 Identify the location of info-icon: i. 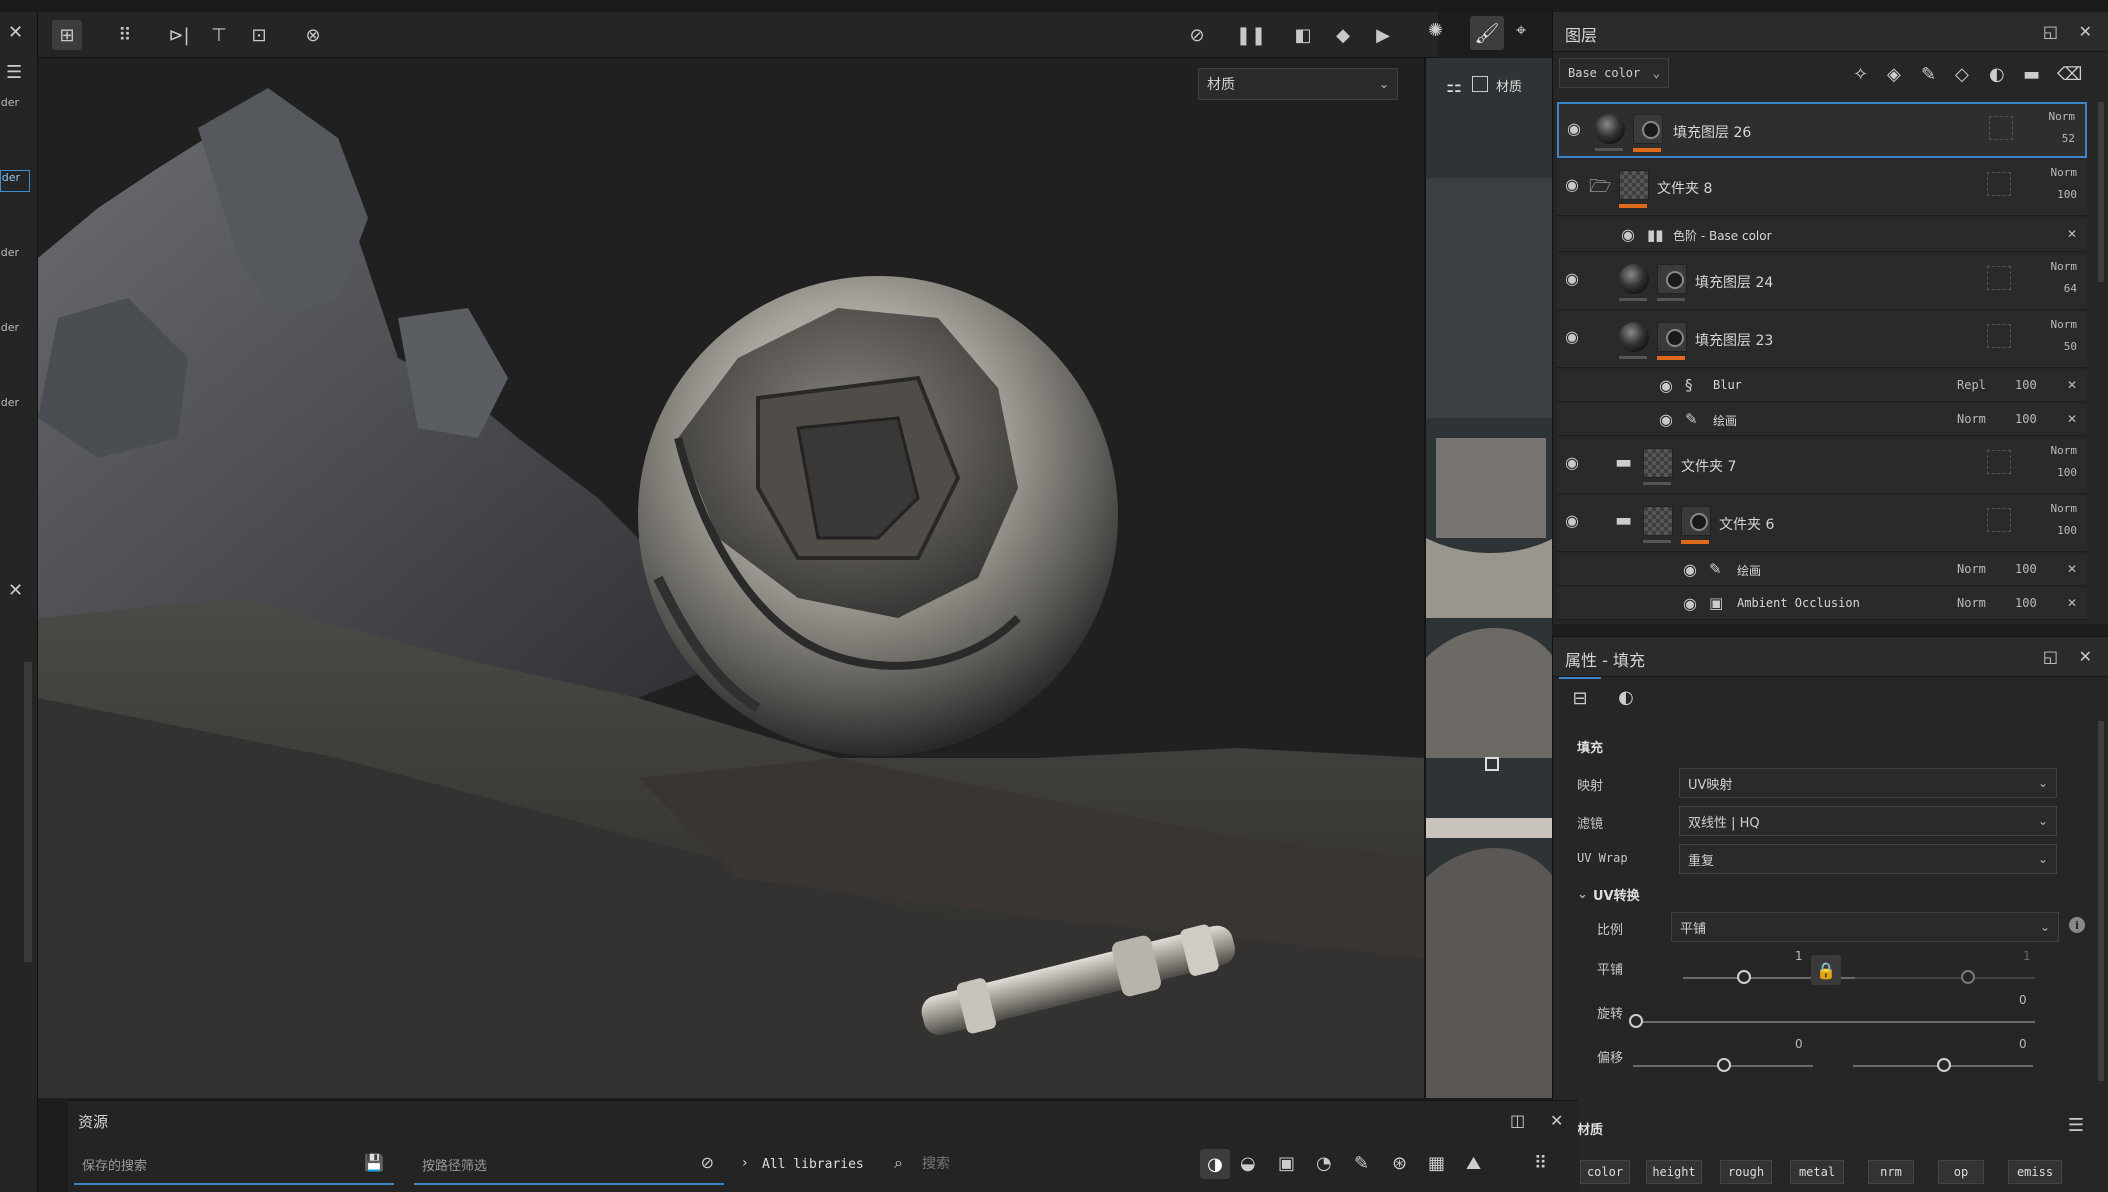
(2077, 925).